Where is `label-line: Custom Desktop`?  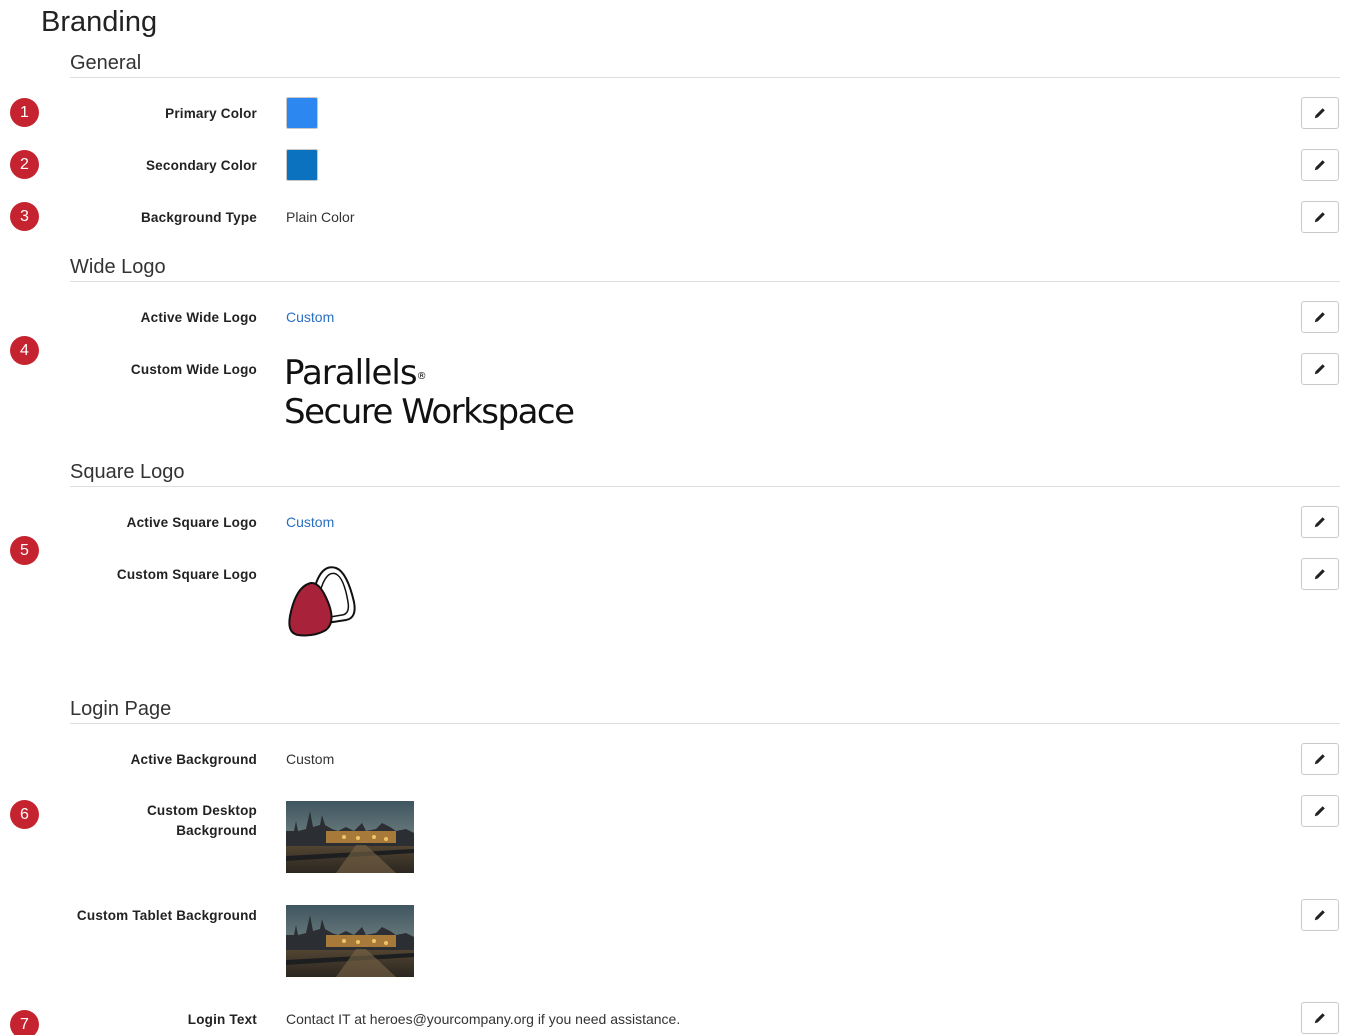 label-line: Custom Desktop is located at coordinates (201, 810).